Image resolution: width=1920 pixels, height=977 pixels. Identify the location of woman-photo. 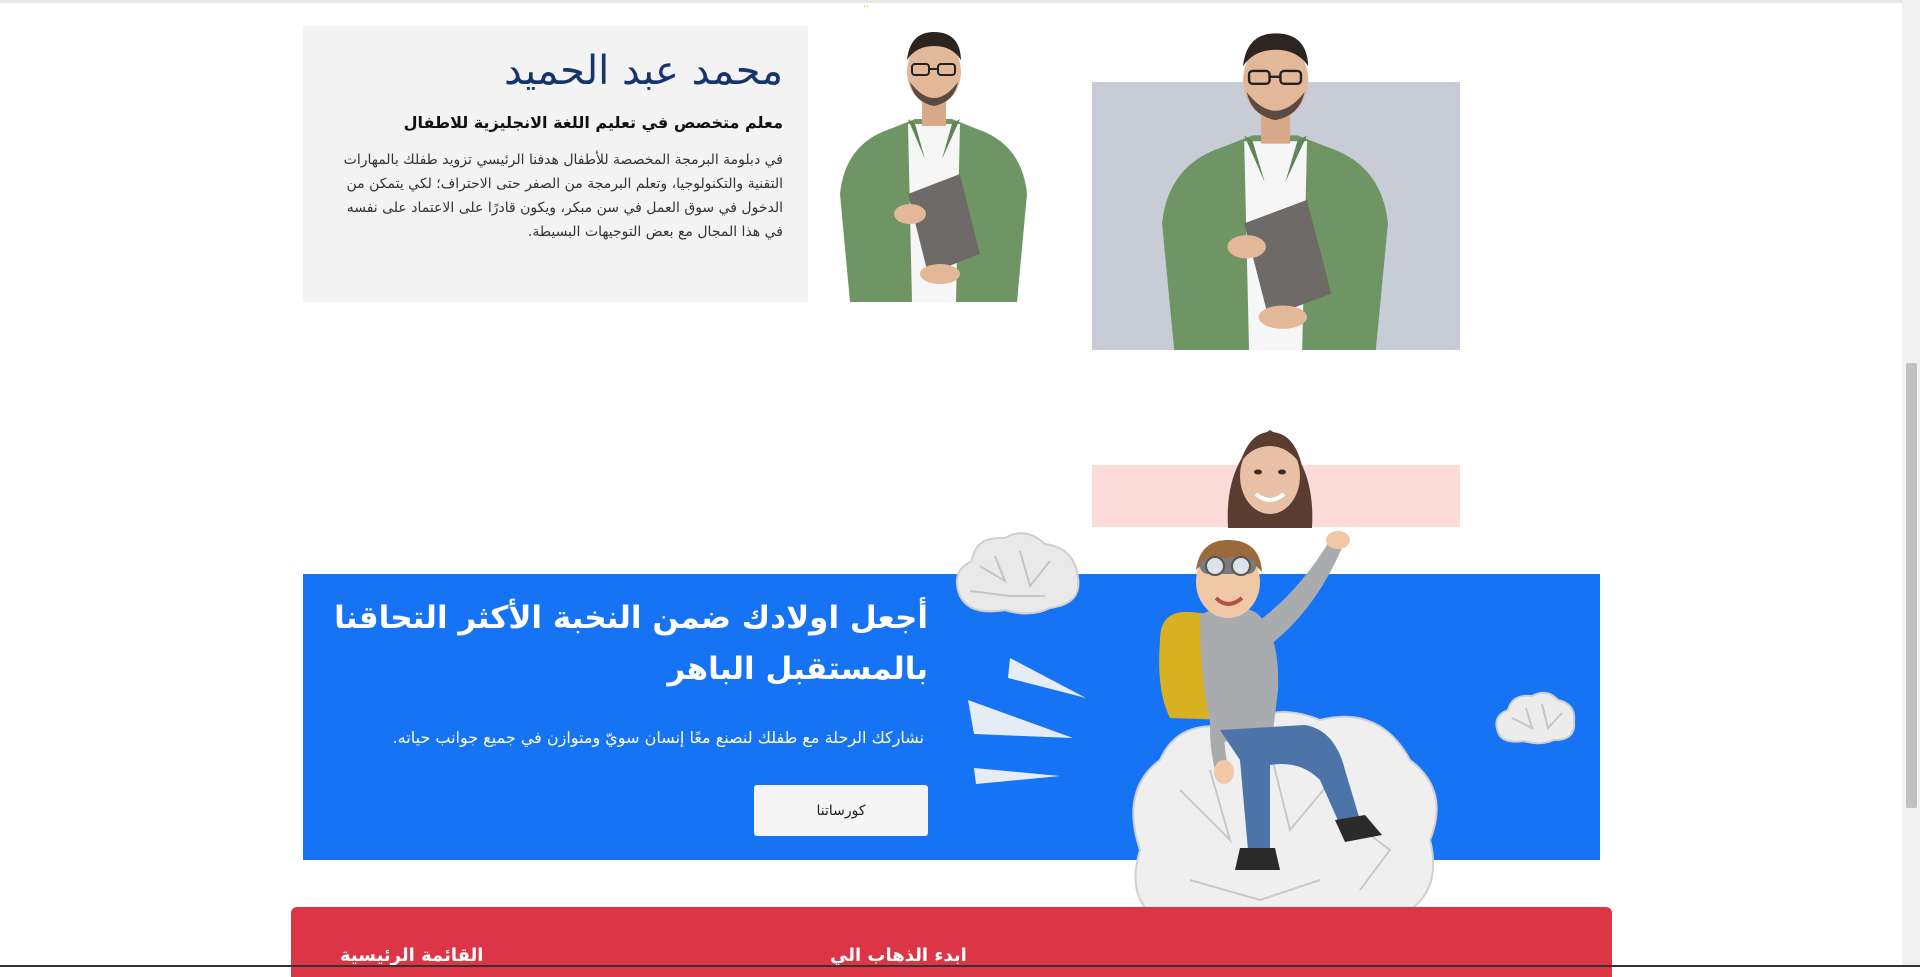
(1270, 473).